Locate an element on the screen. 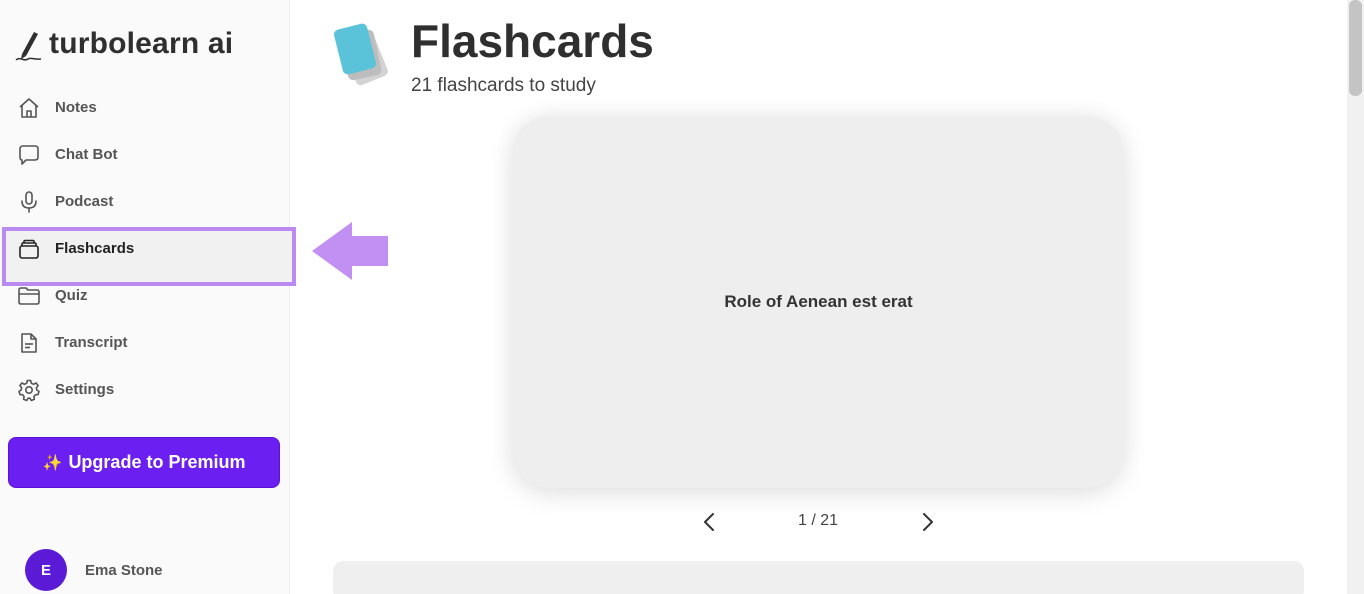 The width and height of the screenshot is (1364, 594). pen-logo-icon is located at coordinates (28, 46).